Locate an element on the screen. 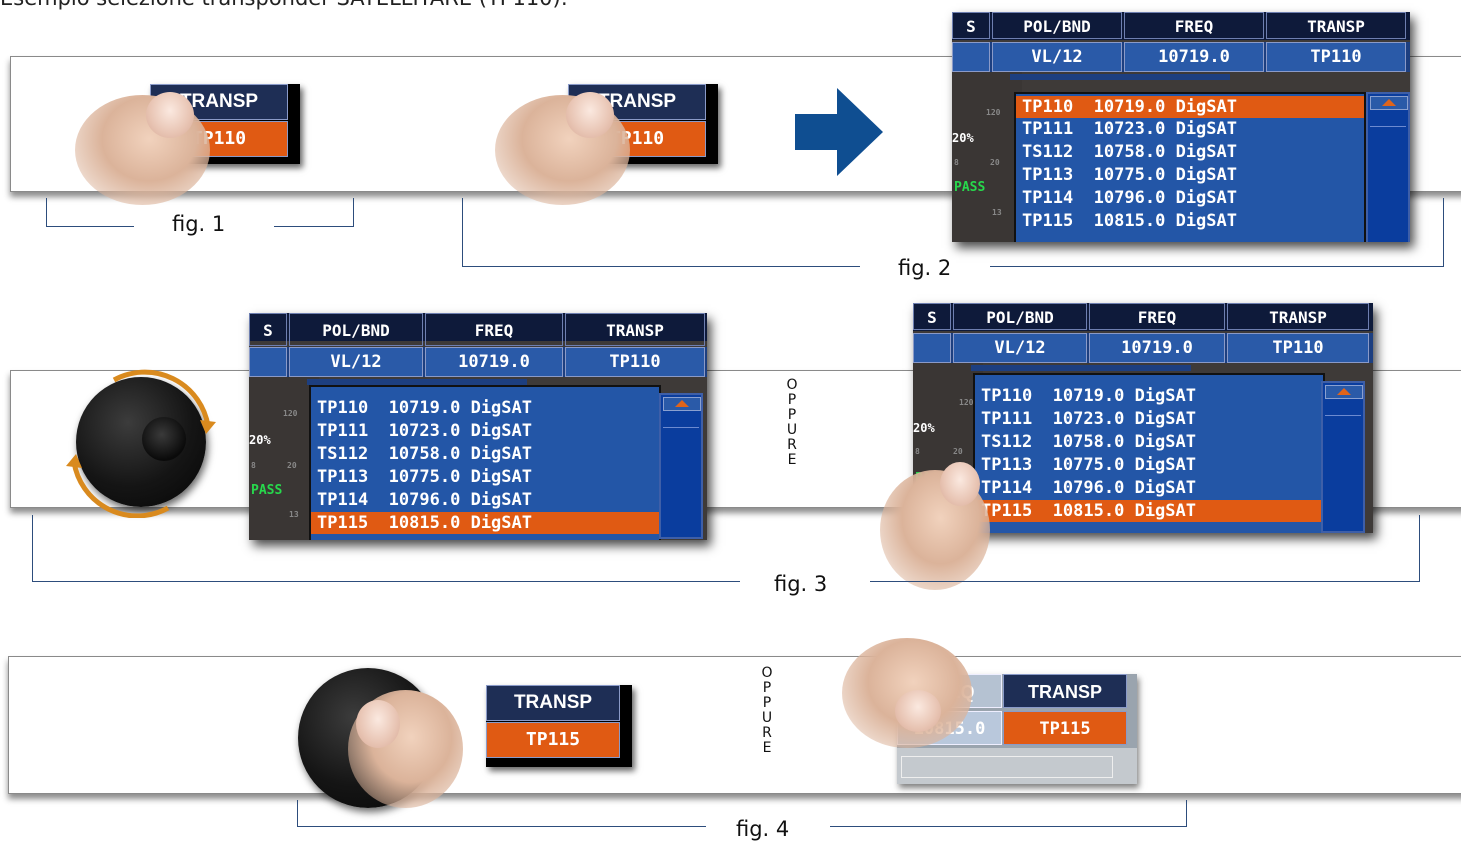 Image resolution: width=1461 pixels, height=841 pixels. figure-caption: fig. 1 is located at coordinates (199, 224).